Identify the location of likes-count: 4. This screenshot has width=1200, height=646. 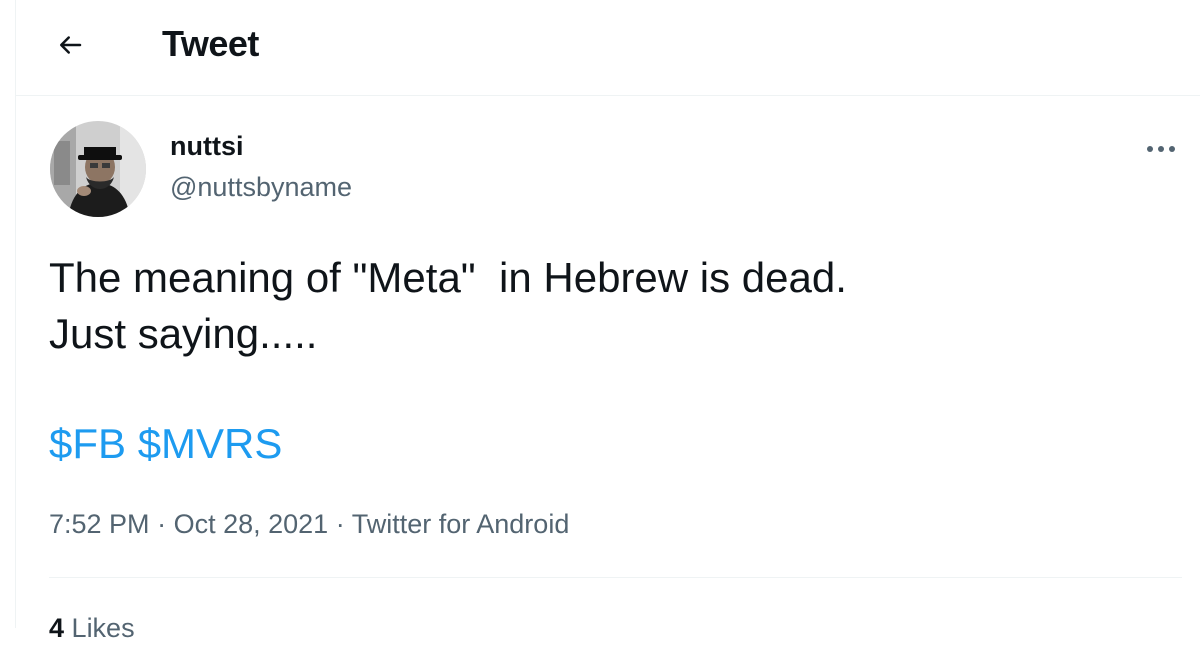
(57, 628).